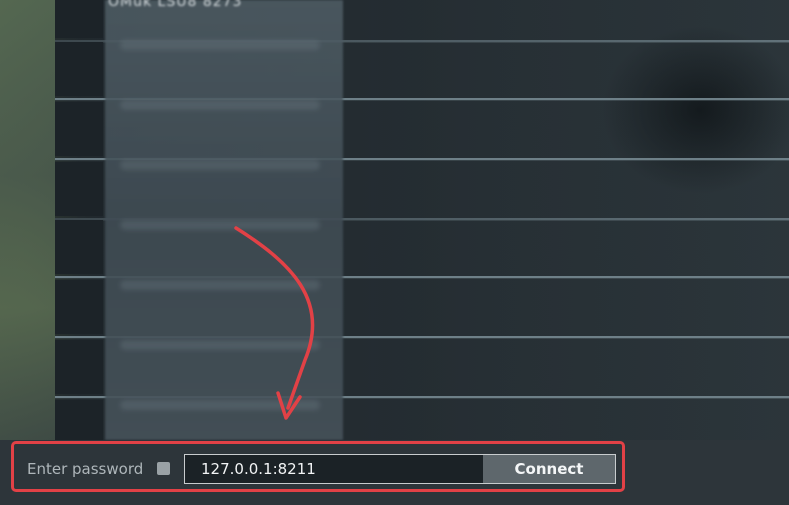 The height and width of the screenshot is (505, 789). What do you see at coordinates (175, 5) in the screenshot?
I see `blurred-header: OMuk LSU8 8273` at bounding box center [175, 5].